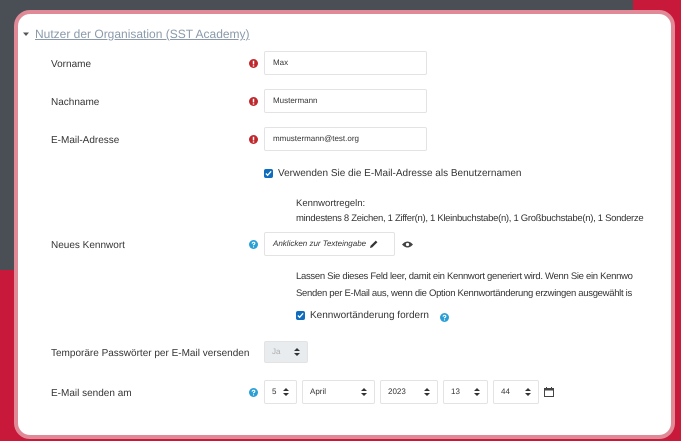  Describe the element at coordinates (91, 393) in the screenshot. I see `field-label: E-Mail senden am` at that location.